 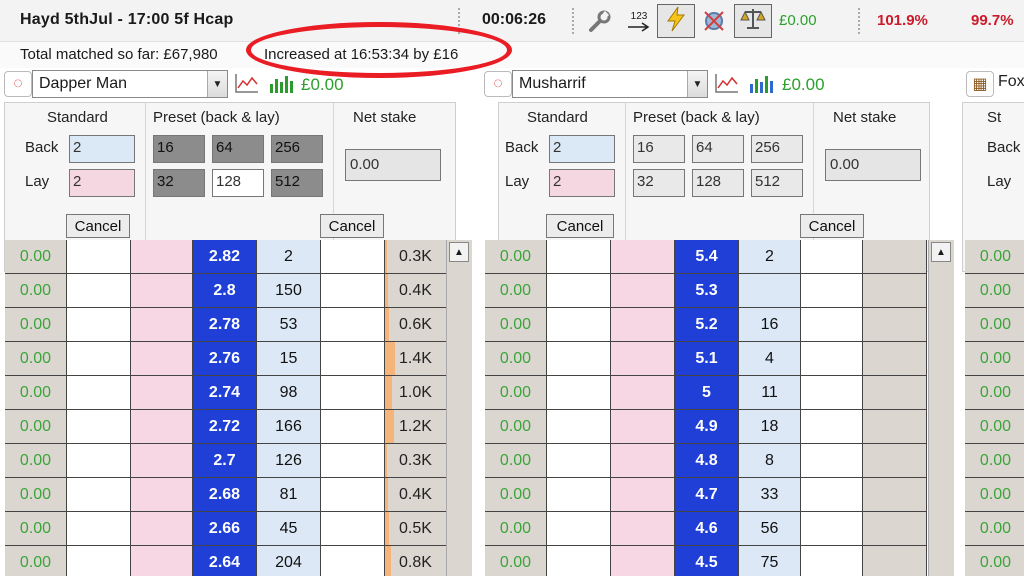 I want to click on back-volume-cell, so click(x=770, y=291).